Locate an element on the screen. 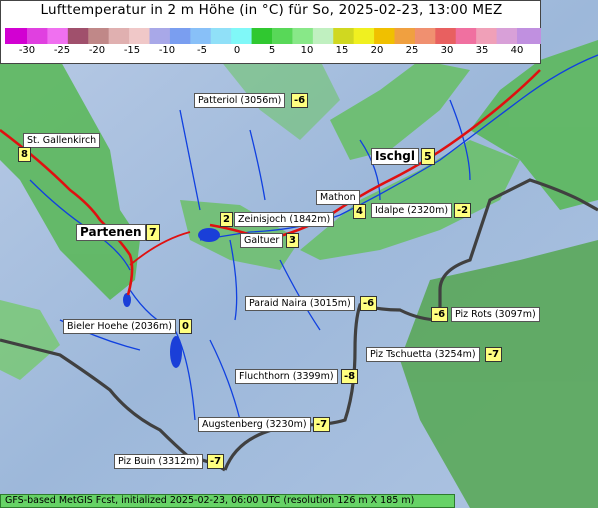 The width and height of the screenshot is (598, 508). temperature-color-scale is located at coordinates (273, 36).